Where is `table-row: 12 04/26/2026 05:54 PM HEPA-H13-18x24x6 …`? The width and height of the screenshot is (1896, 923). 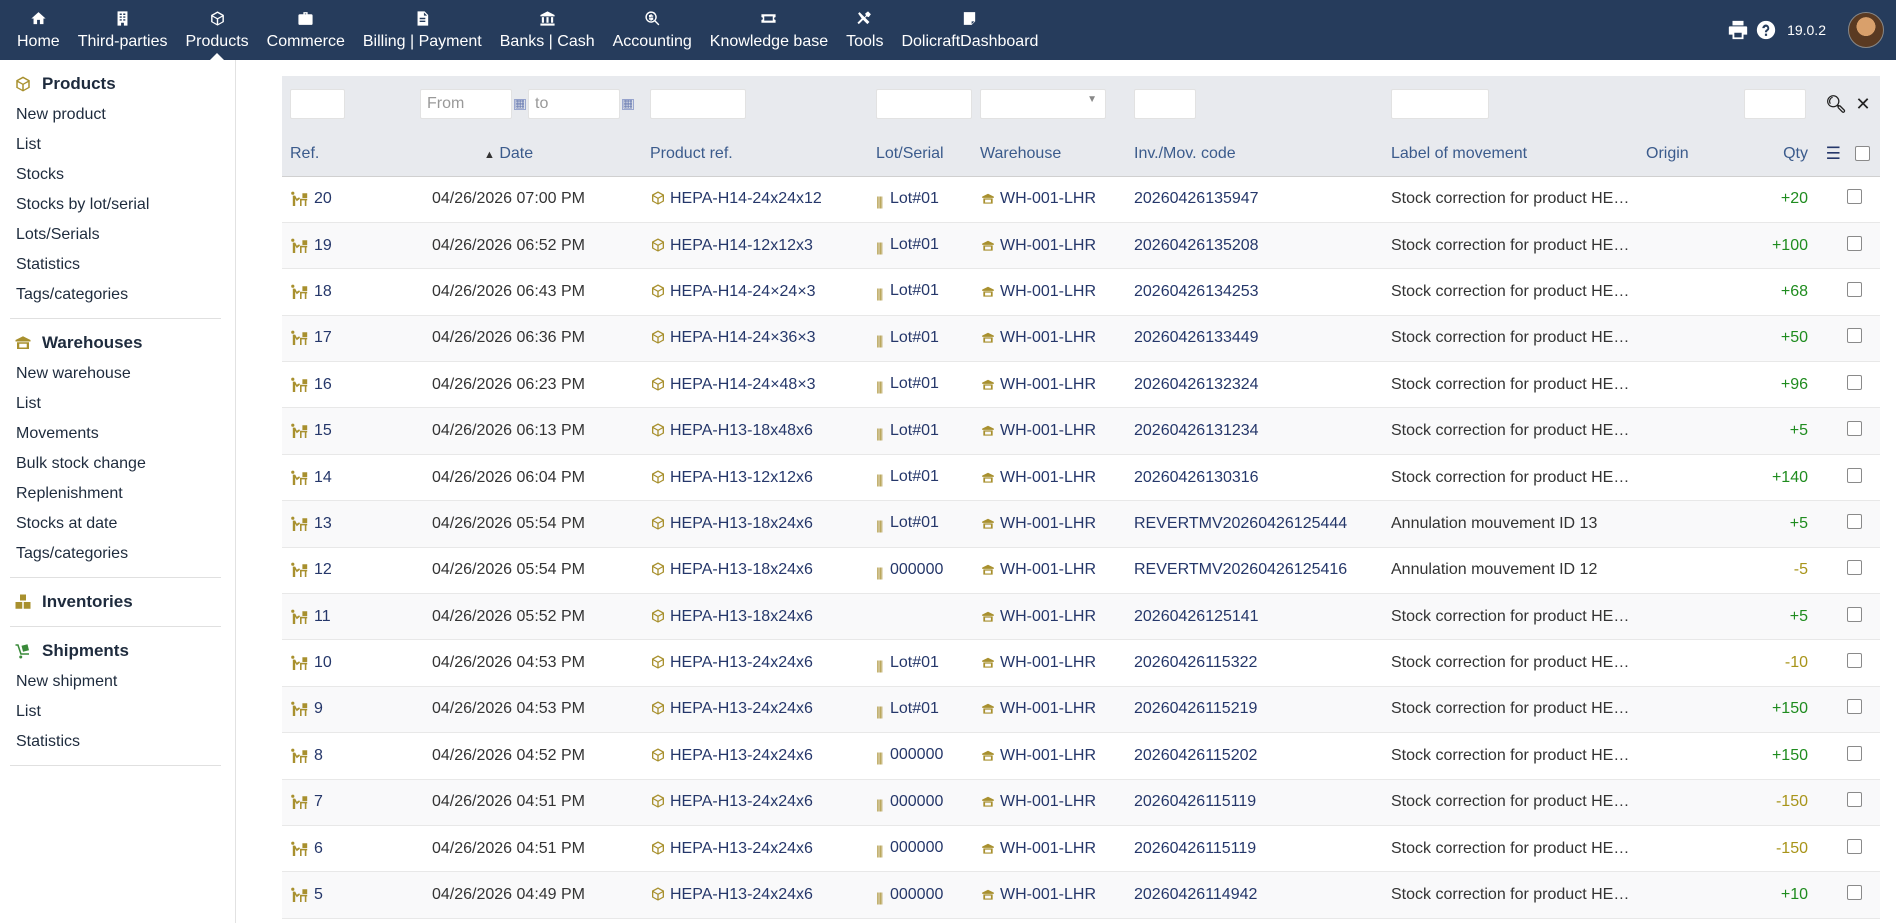
table-row: 12 04/26/2026 05:54 PM HEPA-H13-18x24x6 … is located at coordinates (1081, 571).